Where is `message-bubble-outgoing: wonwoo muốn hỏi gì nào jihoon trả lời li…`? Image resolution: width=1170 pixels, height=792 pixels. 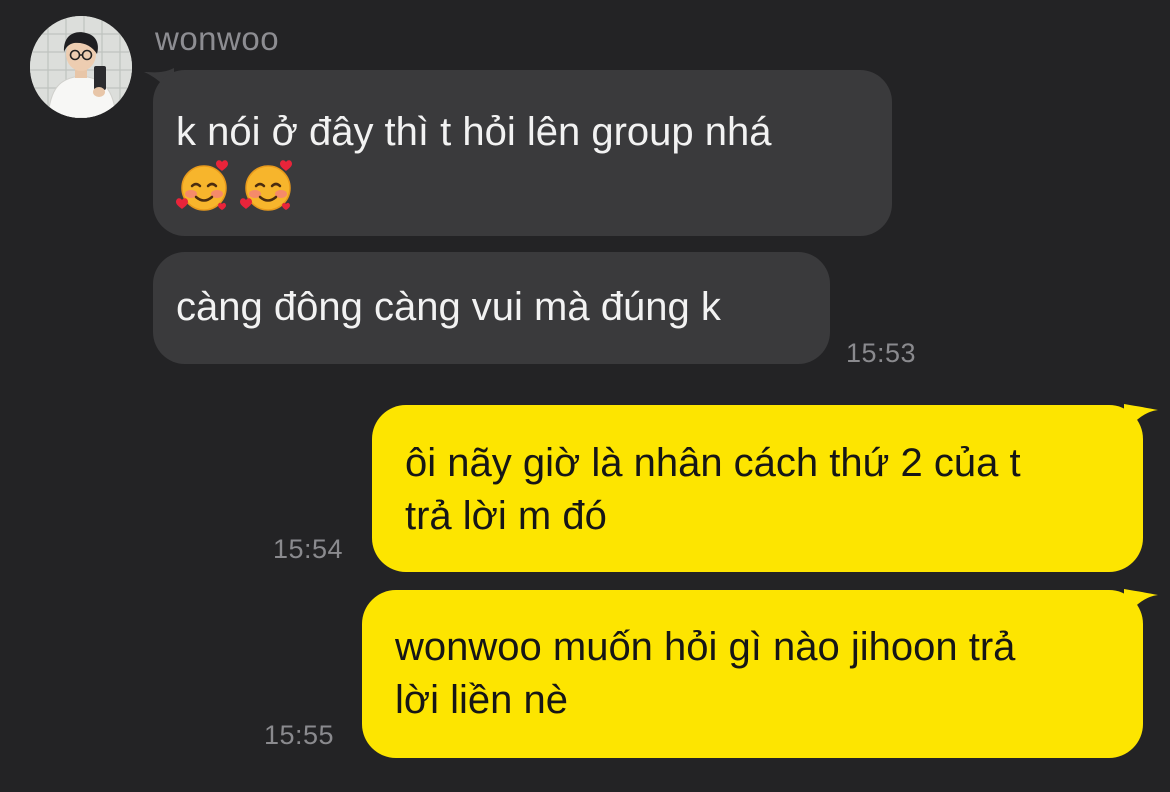 message-bubble-outgoing: wonwoo muốn hỏi gì nào jihoon trả lời li… is located at coordinates (752, 674).